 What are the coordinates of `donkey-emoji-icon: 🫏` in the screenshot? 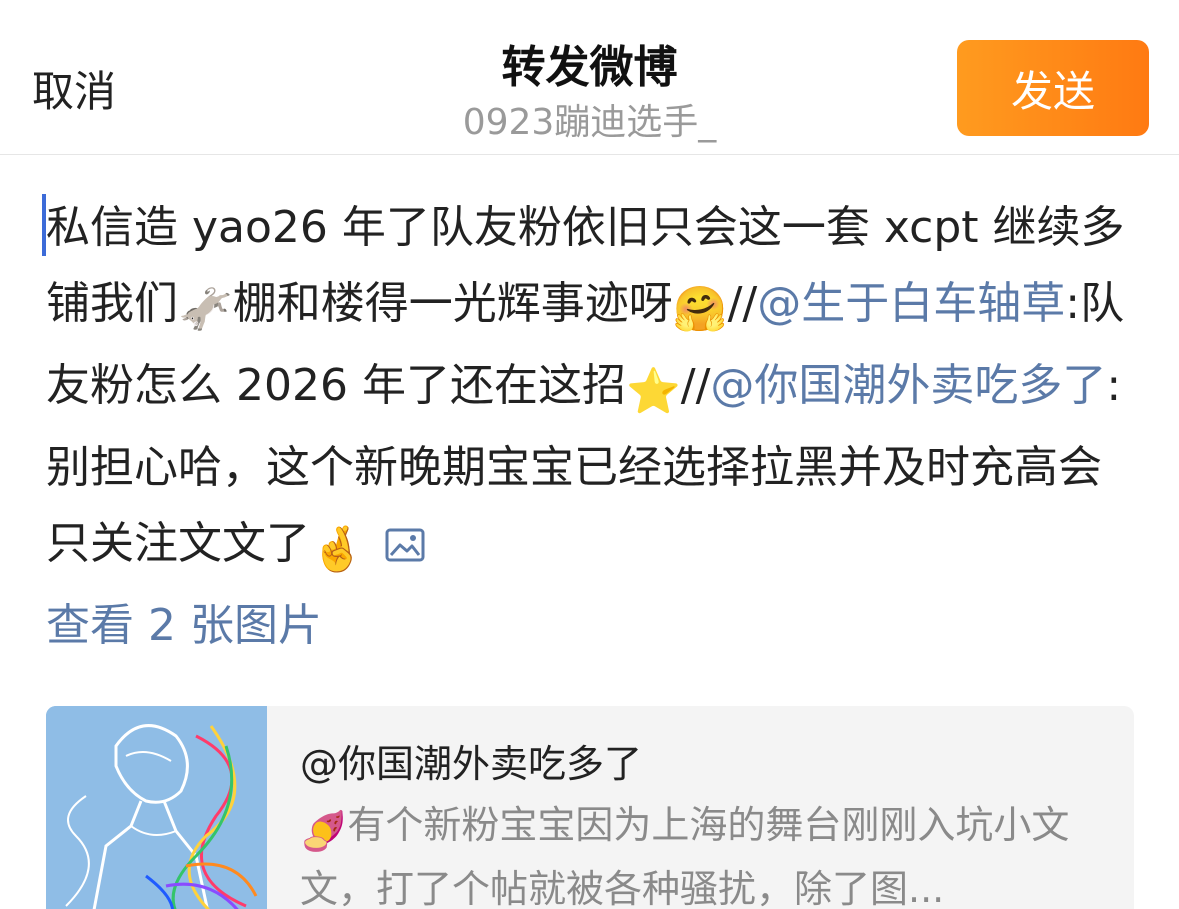 It's located at (205, 309).